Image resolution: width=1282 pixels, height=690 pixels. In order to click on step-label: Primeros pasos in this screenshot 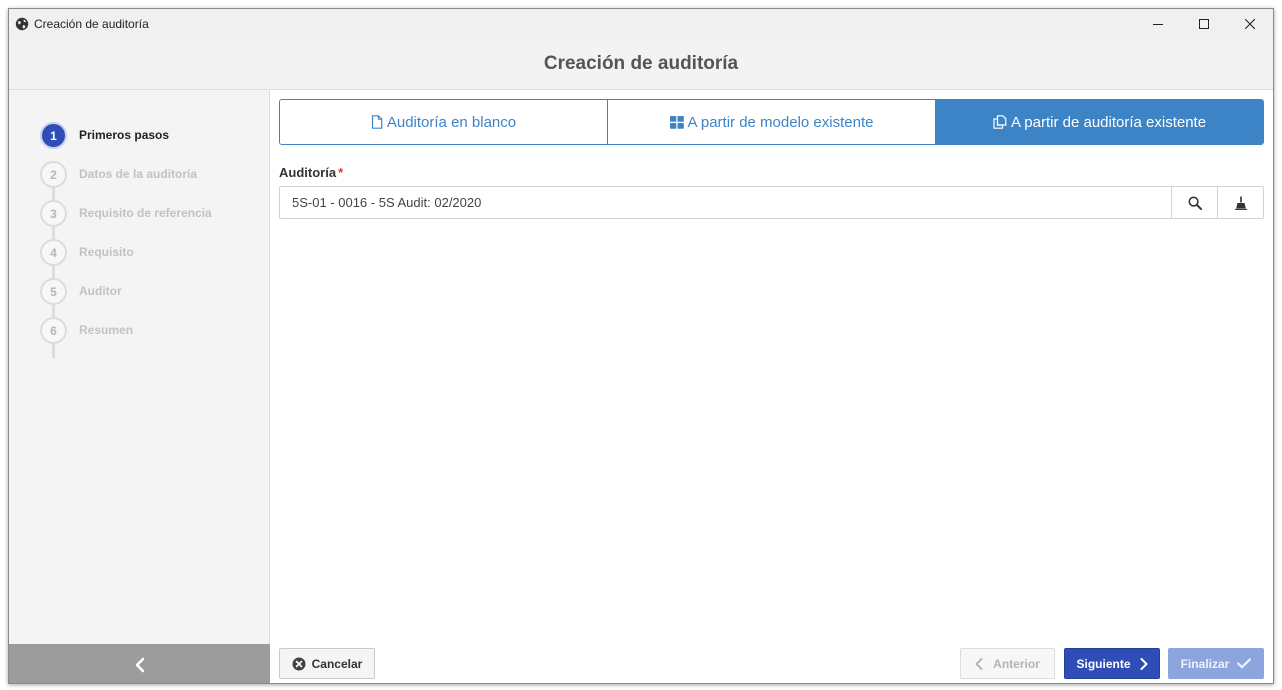, I will do `click(124, 135)`.